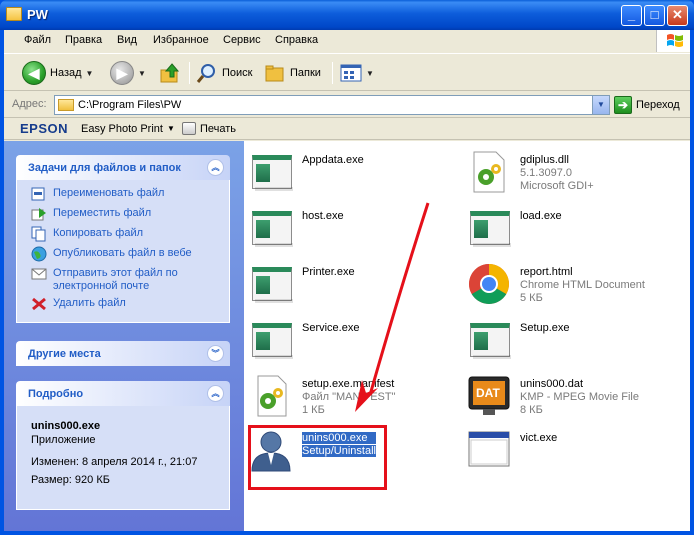 This screenshot has height=535, width=694. What do you see at coordinates (348, 384) in the screenshot?
I see `file-name: setup.exe.manifest` at bounding box center [348, 384].